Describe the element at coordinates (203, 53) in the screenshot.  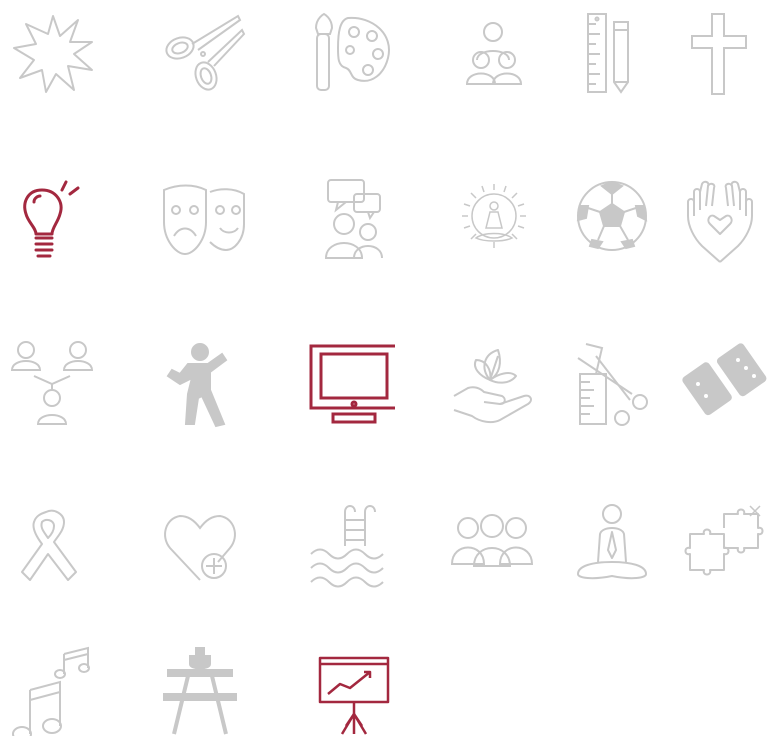
I see `scissors-icon` at that location.